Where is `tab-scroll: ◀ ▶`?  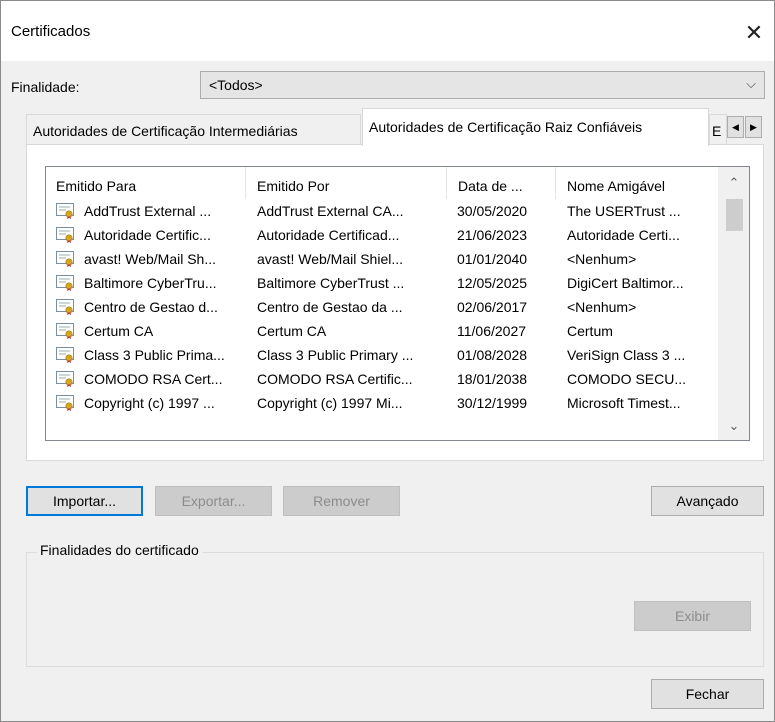
tab-scroll: ◀ ▶ is located at coordinates (745, 127).